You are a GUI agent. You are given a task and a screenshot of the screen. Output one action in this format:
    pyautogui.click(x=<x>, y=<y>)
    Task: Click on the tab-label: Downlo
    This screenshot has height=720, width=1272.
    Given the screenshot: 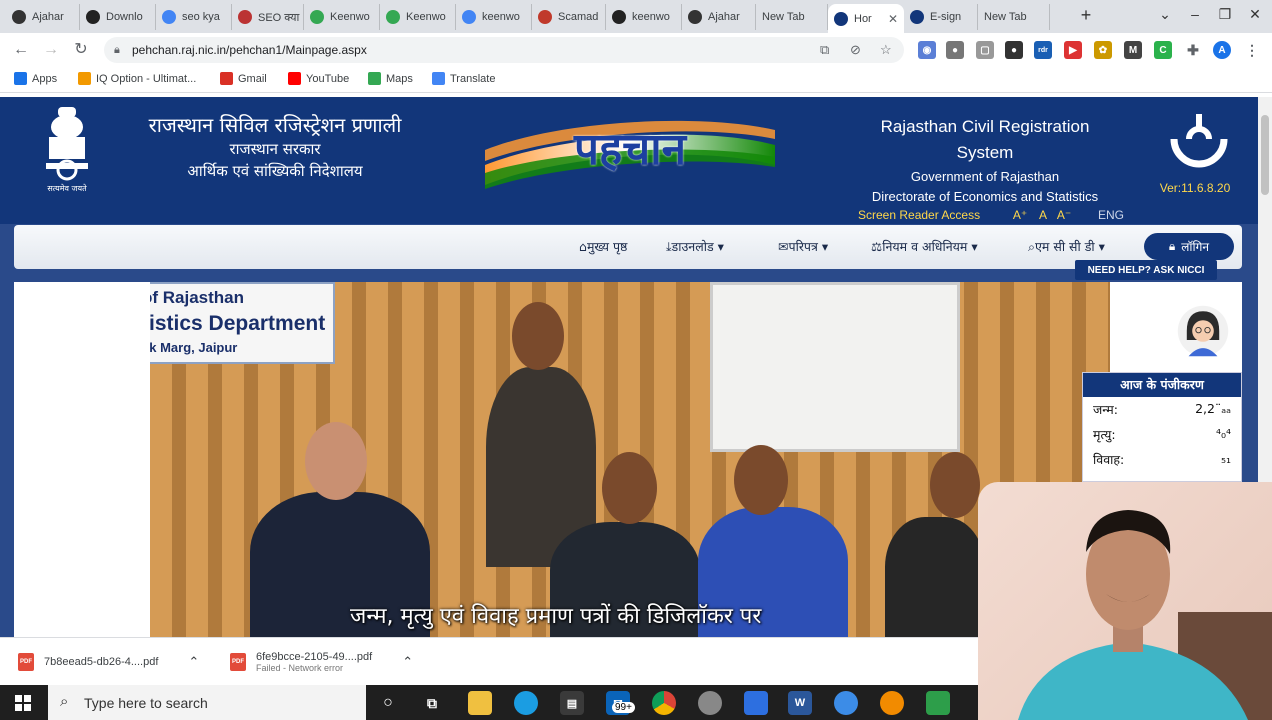 What is the action you would take?
    pyautogui.click(x=124, y=17)
    